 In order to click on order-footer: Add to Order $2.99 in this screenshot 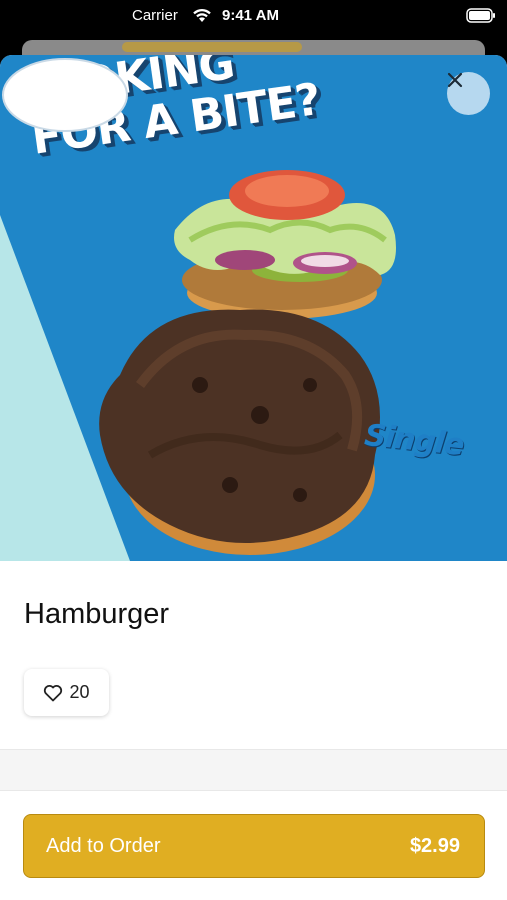, I will do `click(253, 845)`.